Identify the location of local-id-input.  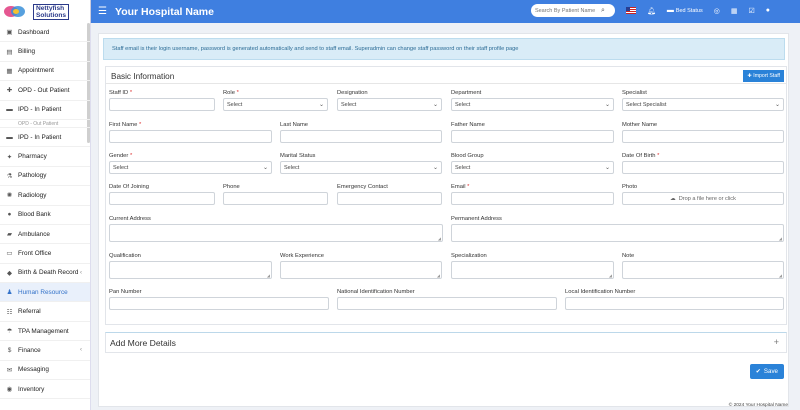
(674, 303).